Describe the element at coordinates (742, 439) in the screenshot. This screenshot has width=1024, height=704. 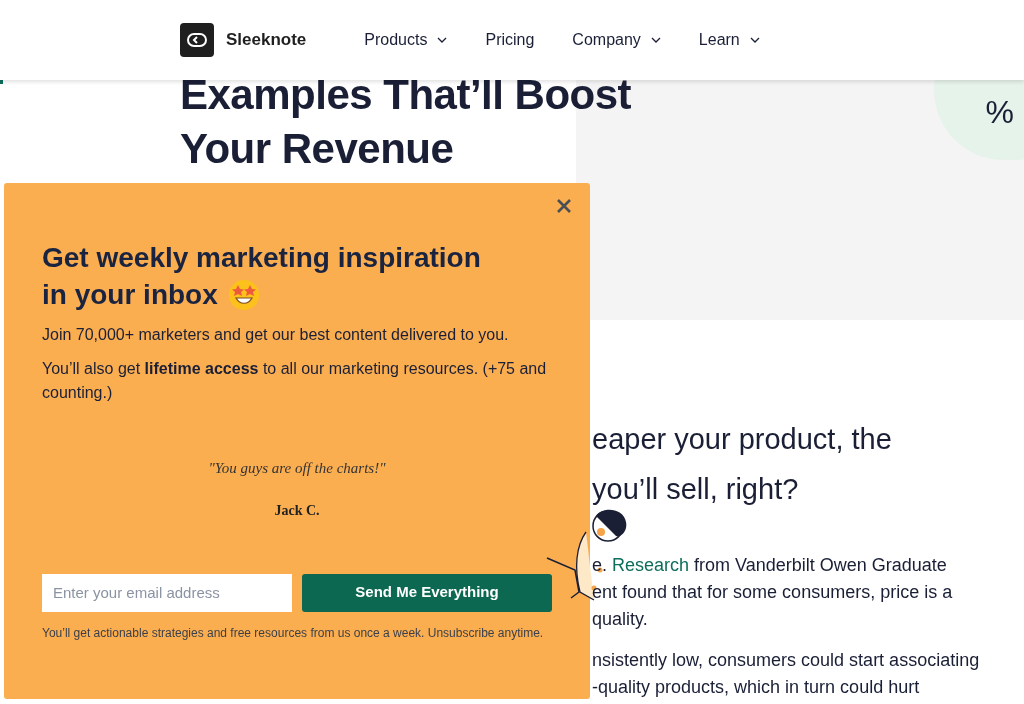
I see `article-heading: eaper your product, the` at that location.